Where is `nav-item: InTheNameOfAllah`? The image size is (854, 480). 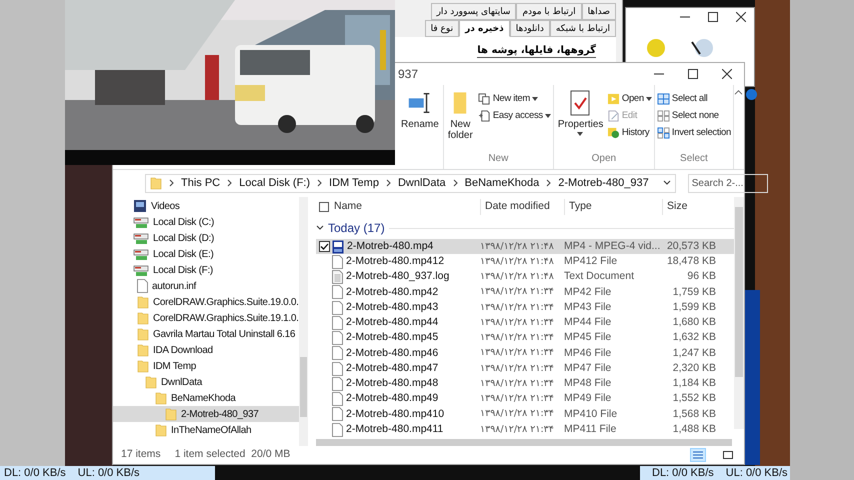
nav-item: InTheNameOfAllah is located at coordinates (206, 430).